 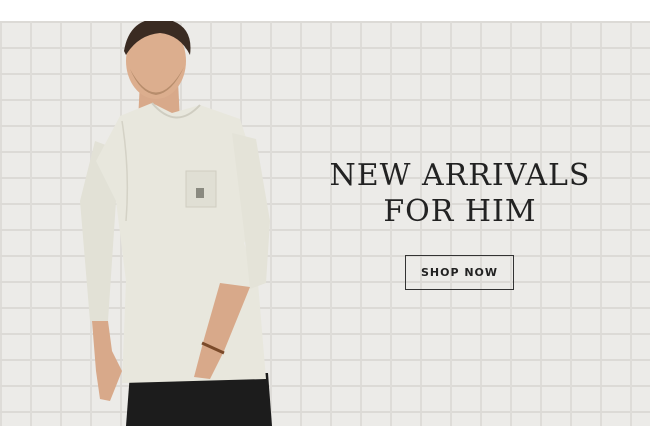 What do you see at coordinates (107, 361) in the screenshot?
I see `model-left-hand` at bounding box center [107, 361].